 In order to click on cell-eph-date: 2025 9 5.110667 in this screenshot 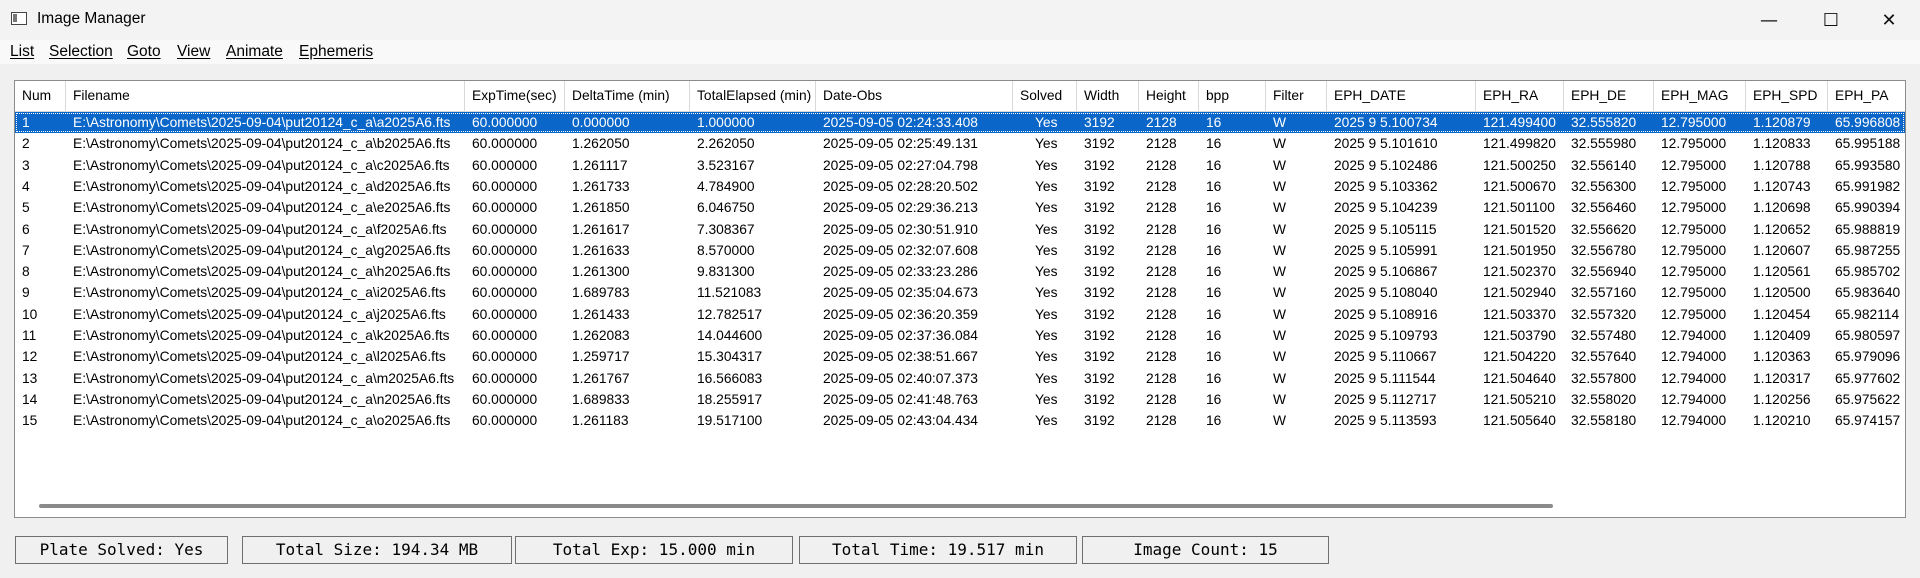, I will do `click(1385, 357)`.